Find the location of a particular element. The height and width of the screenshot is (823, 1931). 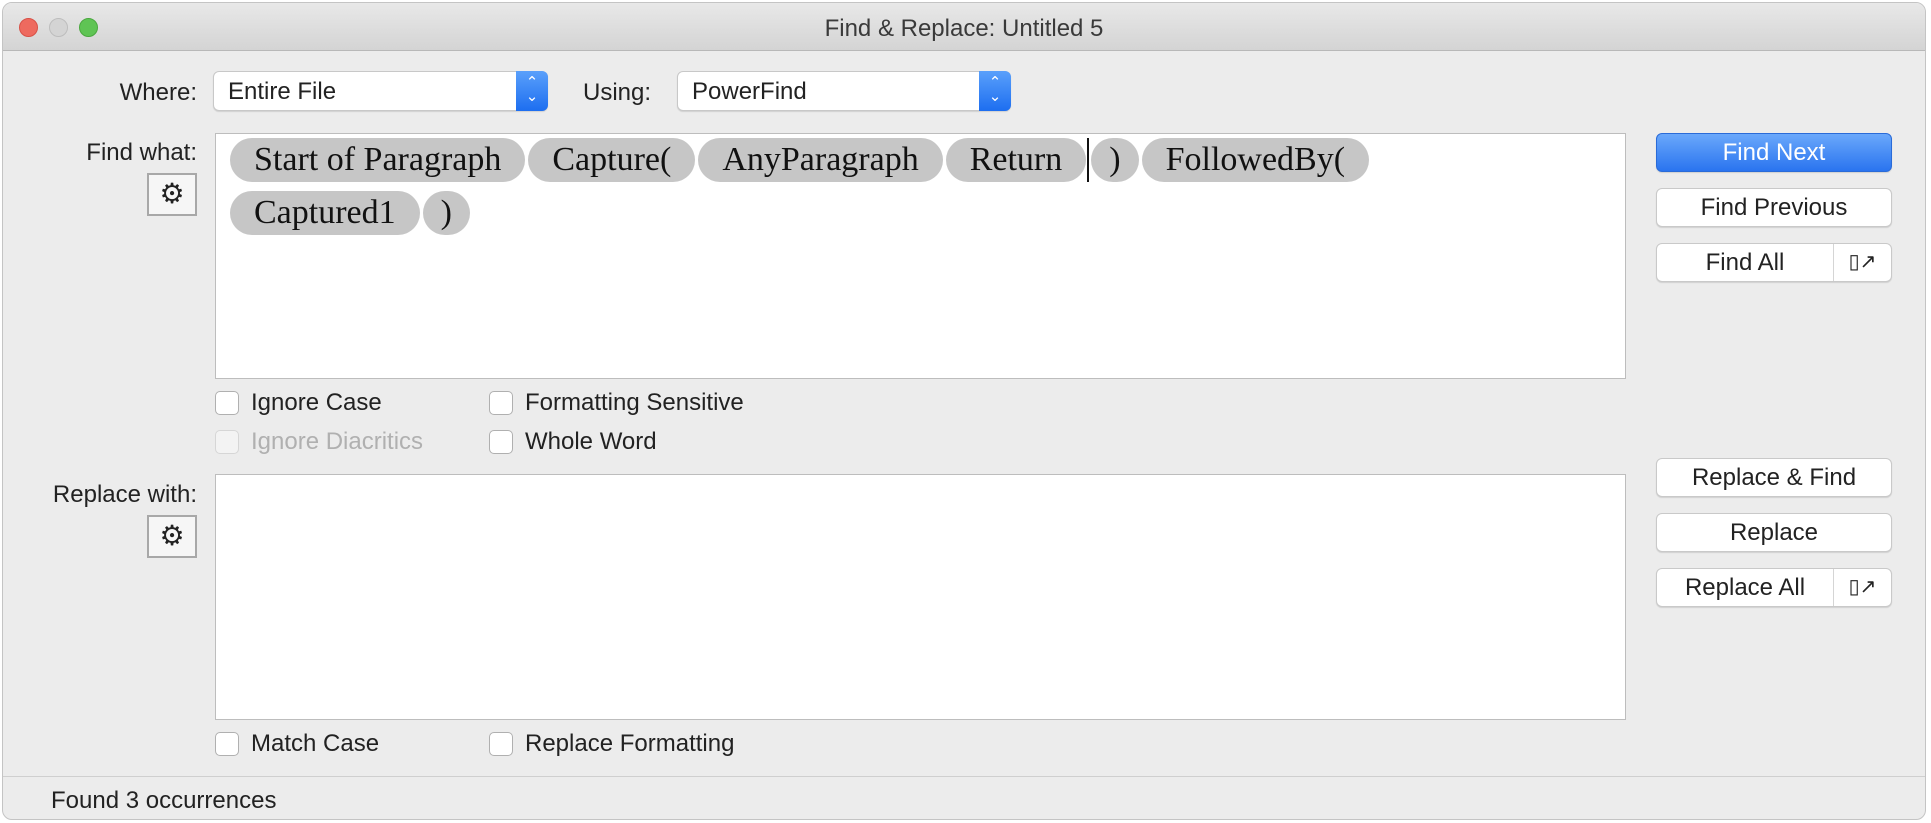

ignore-case-label: Ignore Case is located at coordinates (316, 402).